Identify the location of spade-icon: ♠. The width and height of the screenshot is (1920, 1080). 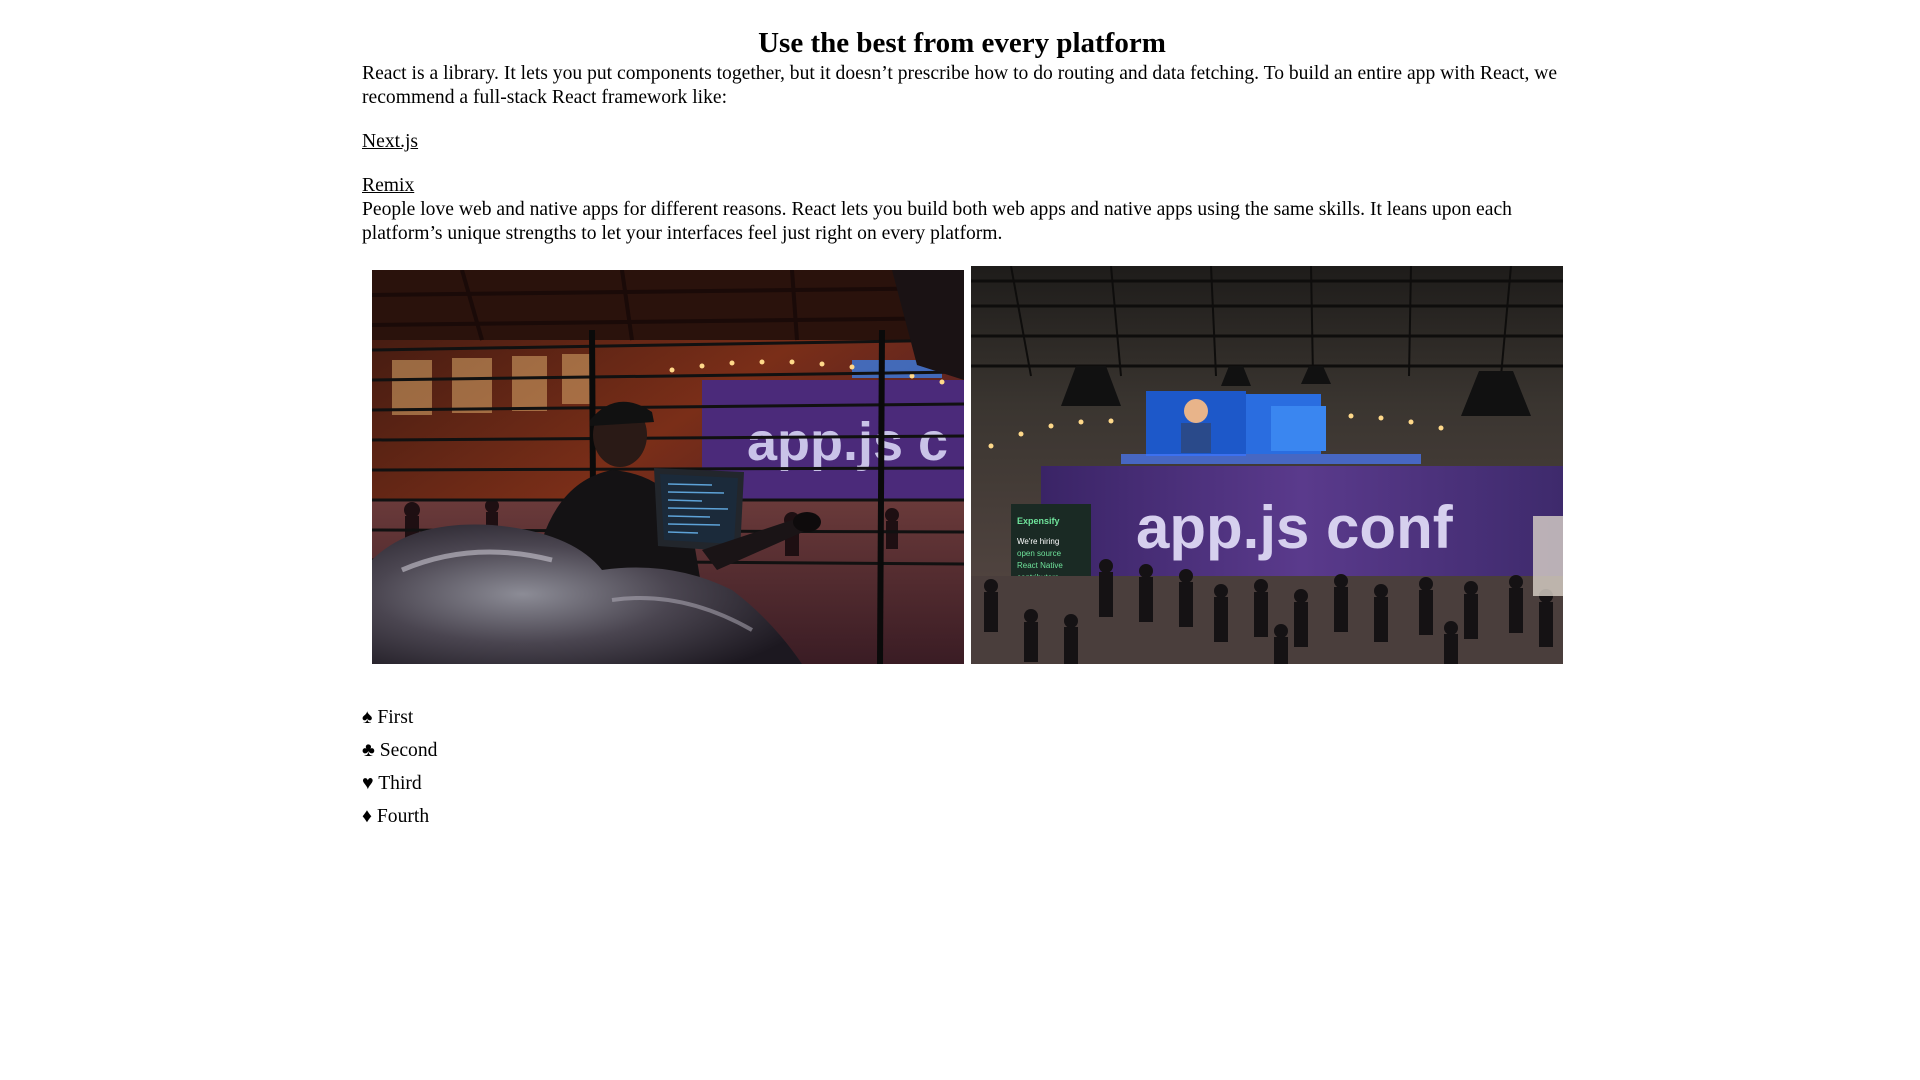
(367, 717).